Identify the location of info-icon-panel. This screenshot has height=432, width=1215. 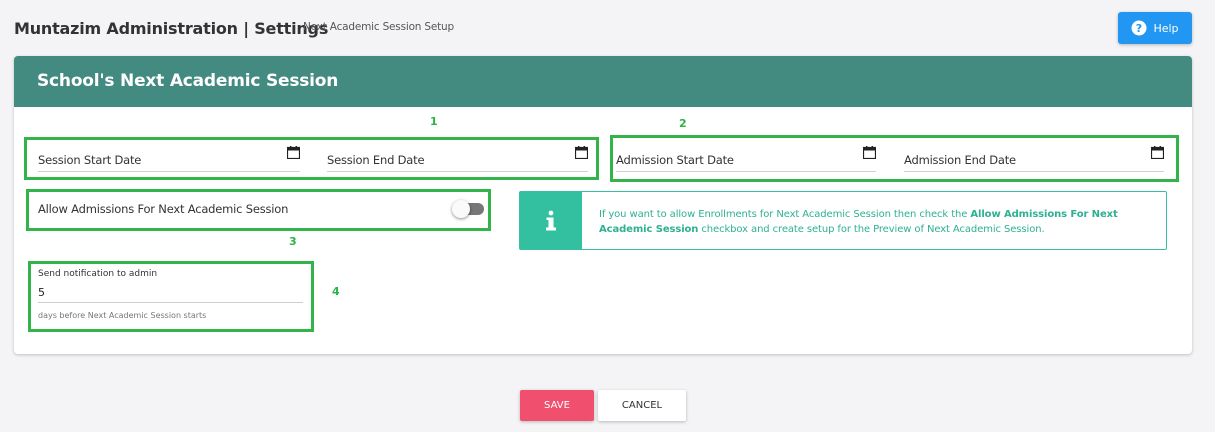
(551, 220).